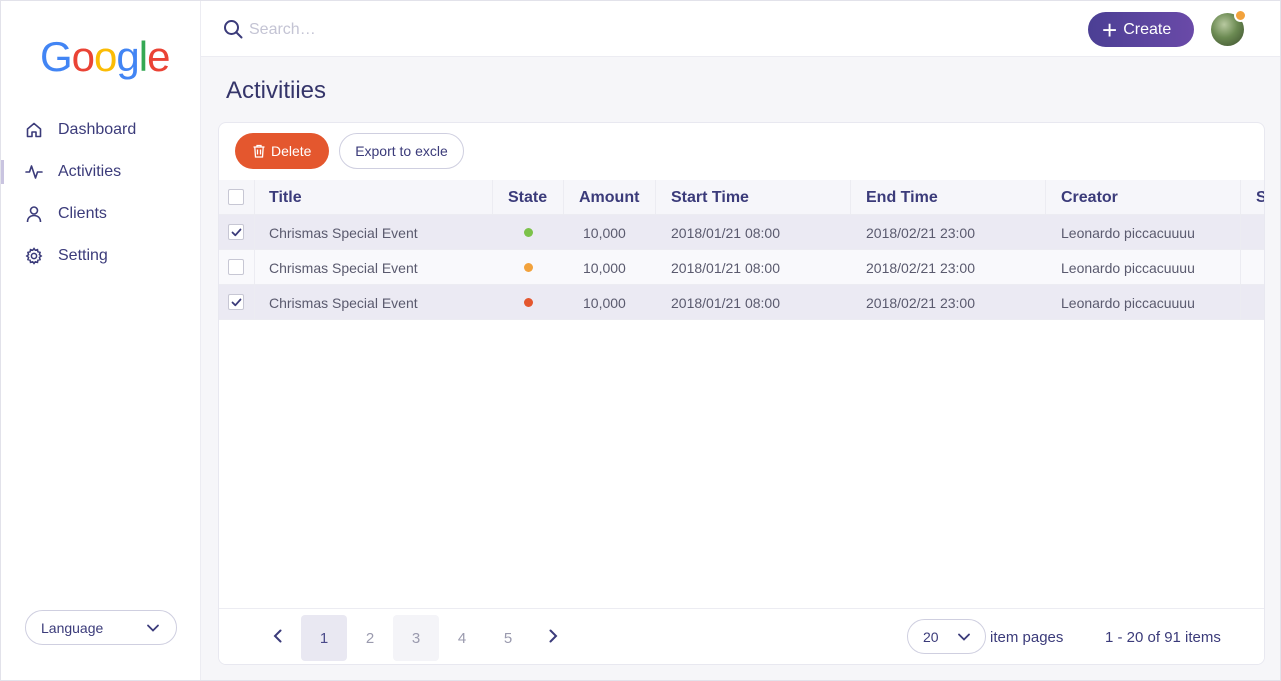 This screenshot has height=681, width=1281. What do you see at coordinates (97, 129) in the screenshot?
I see `sidebar-item-label: Dashboard` at bounding box center [97, 129].